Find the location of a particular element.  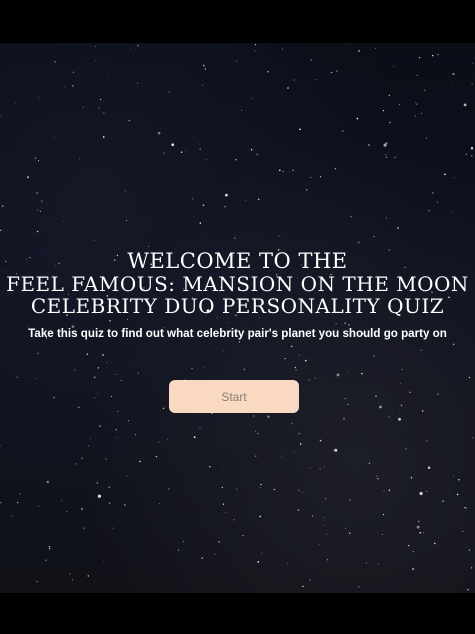

quiz-title-line-3: CELEBRITY DUO PERSONALITY QUIZ is located at coordinates (237, 306).